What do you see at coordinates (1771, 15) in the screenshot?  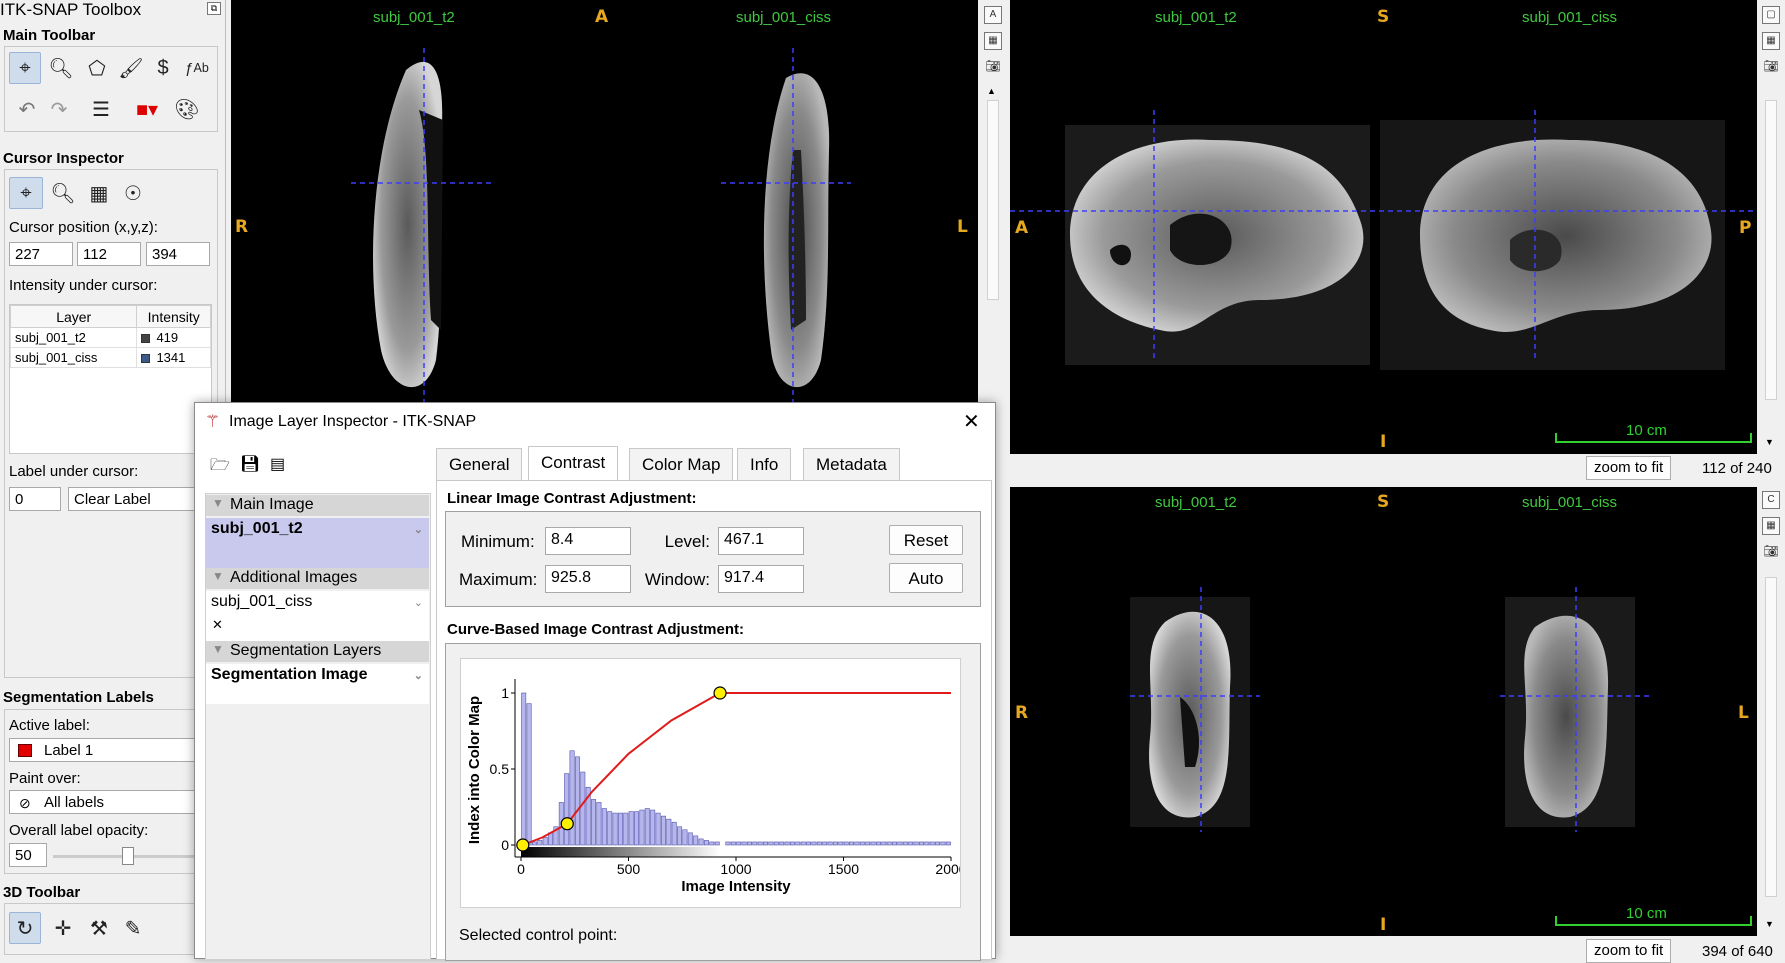 I see `view-layout-icon: ▢` at bounding box center [1771, 15].